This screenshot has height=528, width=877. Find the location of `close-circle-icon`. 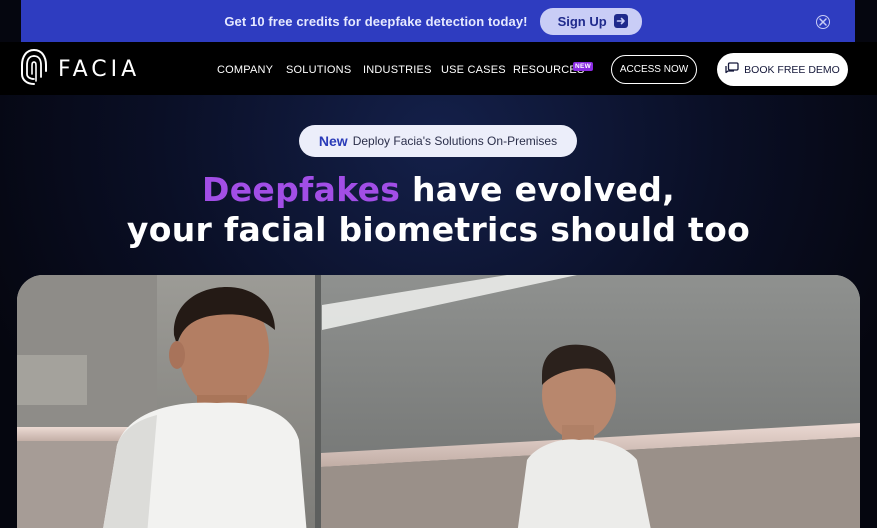

close-circle-icon is located at coordinates (823, 22).